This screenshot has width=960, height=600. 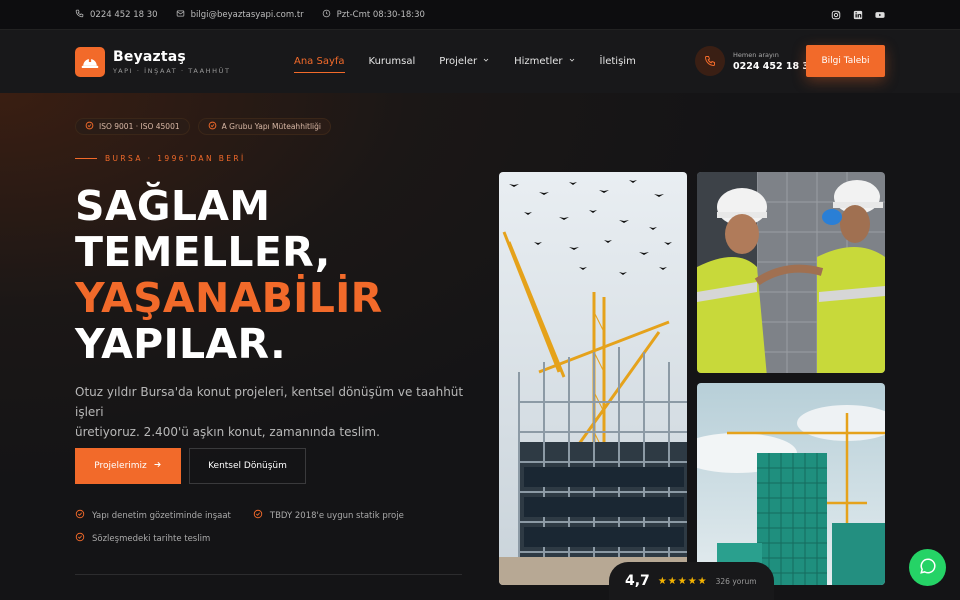 I want to click on nav-contact-label: İletişim, so click(x=617, y=61).